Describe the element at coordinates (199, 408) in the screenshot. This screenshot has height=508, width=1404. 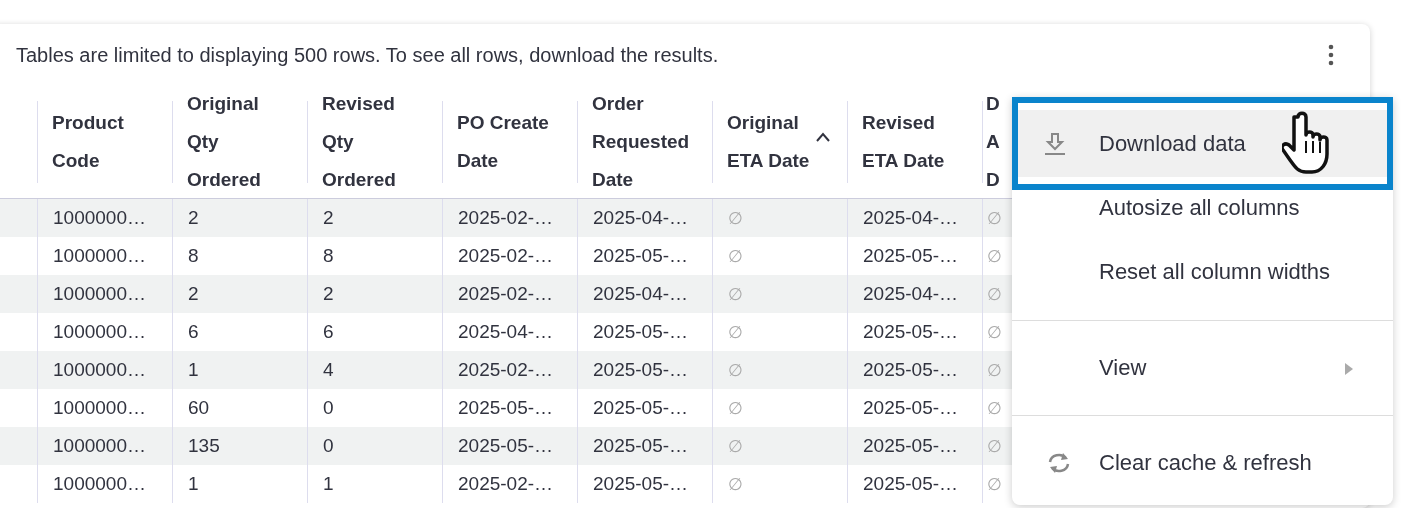
I see `table-cell: 60` at that location.